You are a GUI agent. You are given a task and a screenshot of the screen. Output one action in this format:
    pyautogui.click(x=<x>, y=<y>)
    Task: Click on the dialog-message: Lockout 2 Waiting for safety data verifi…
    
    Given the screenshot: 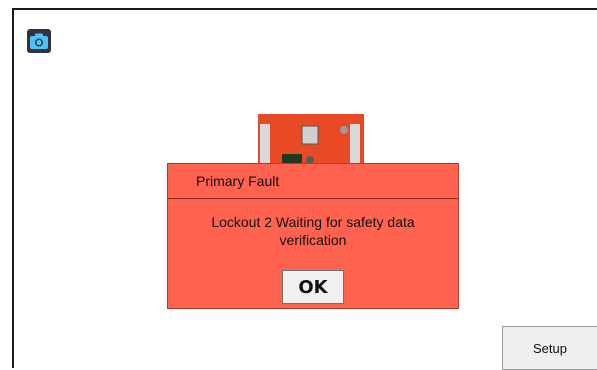 What is the action you would take?
    pyautogui.click(x=313, y=231)
    